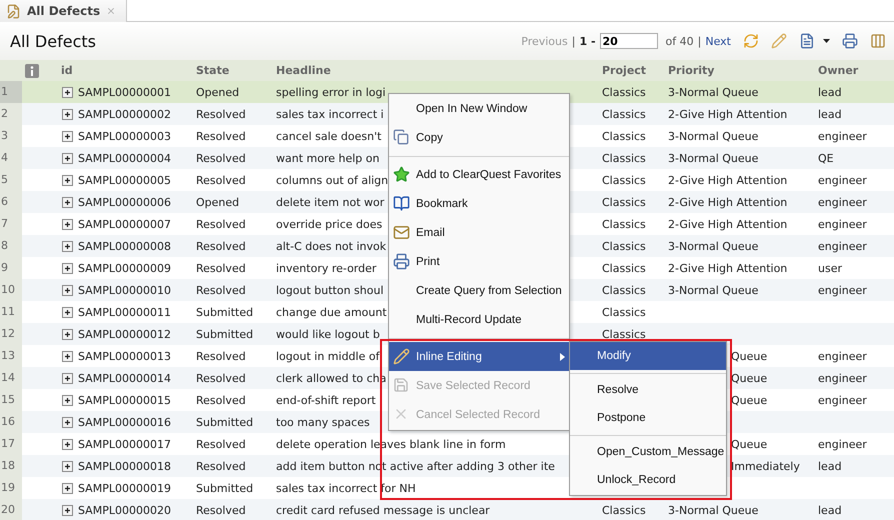 This screenshot has width=894, height=520. What do you see at coordinates (124, 356) in the screenshot?
I see `table-cell: SAMPL00000013` at bounding box center [124, 356].